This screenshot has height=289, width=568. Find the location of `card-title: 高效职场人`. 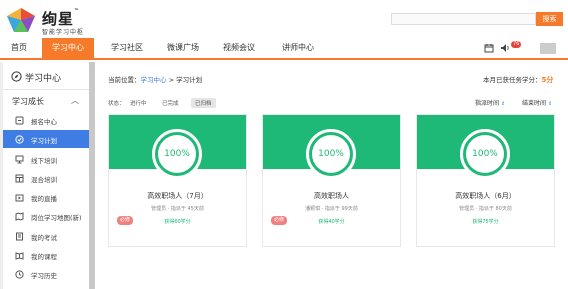

card-title: 高效职场人 is located at coordinates (331, 196).